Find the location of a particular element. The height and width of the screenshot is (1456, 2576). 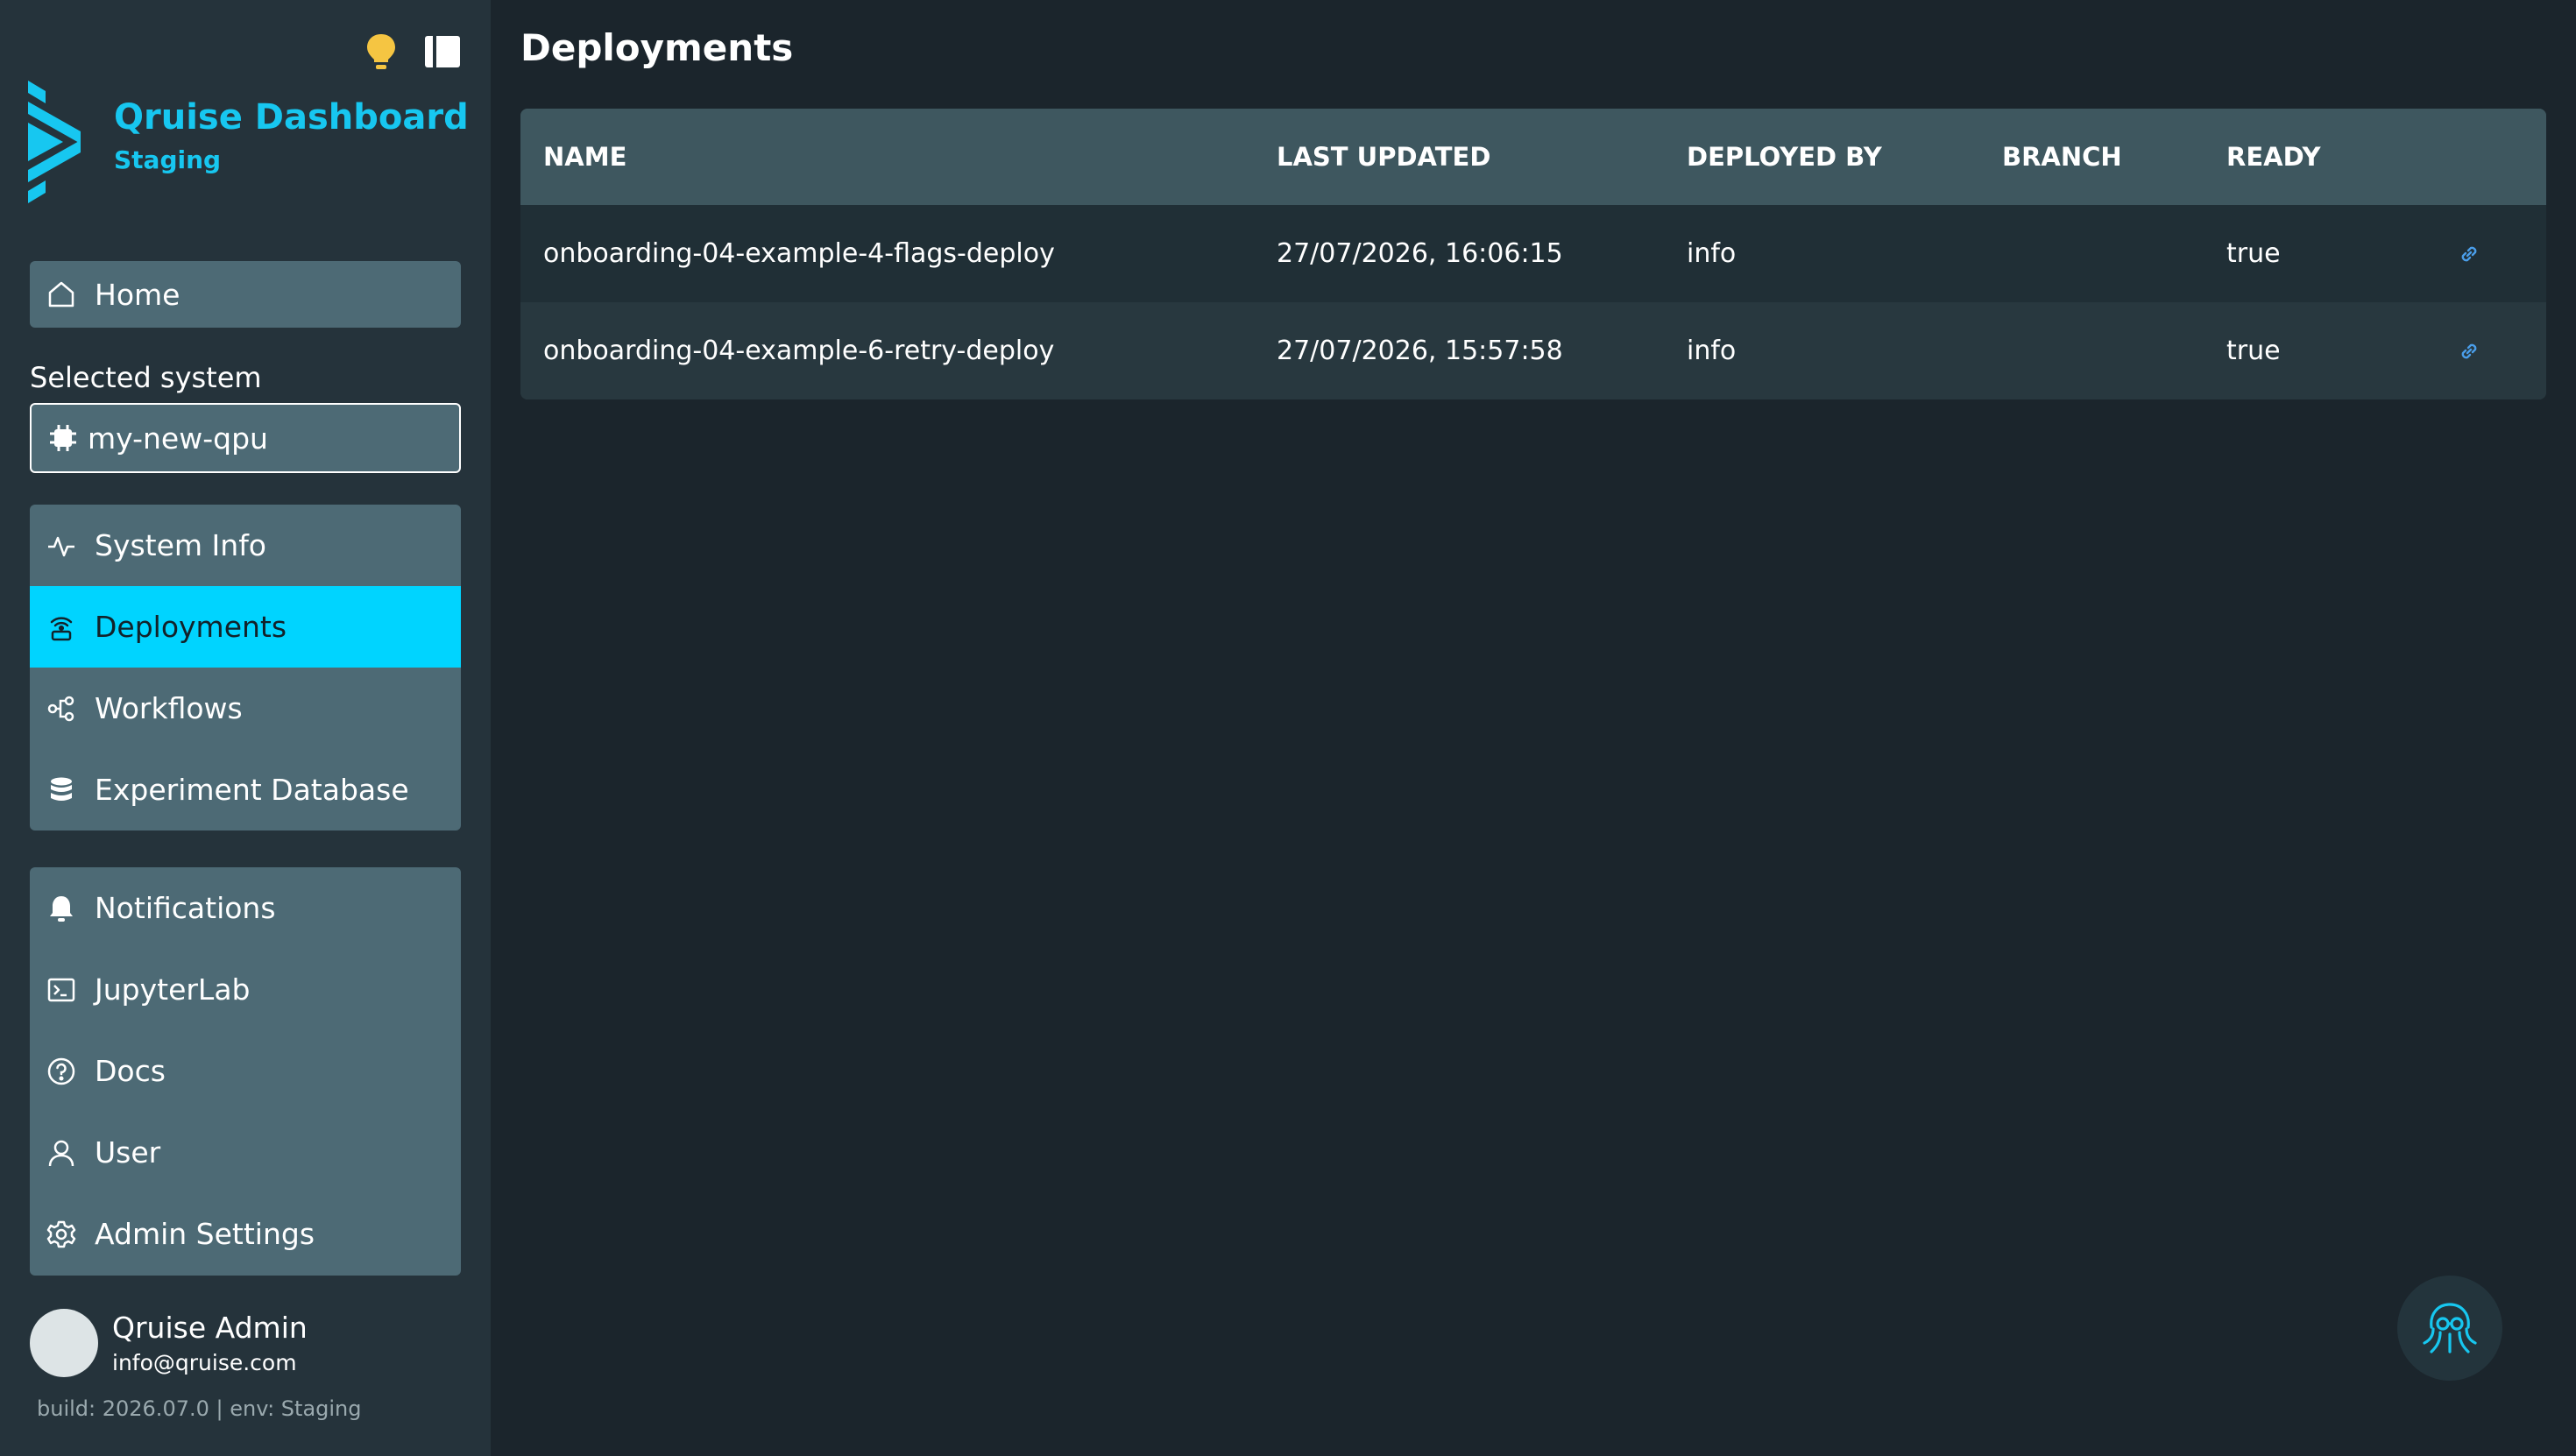

sidebar-item-experiment-database: Experiment Database is located at coordinates (245, 789).